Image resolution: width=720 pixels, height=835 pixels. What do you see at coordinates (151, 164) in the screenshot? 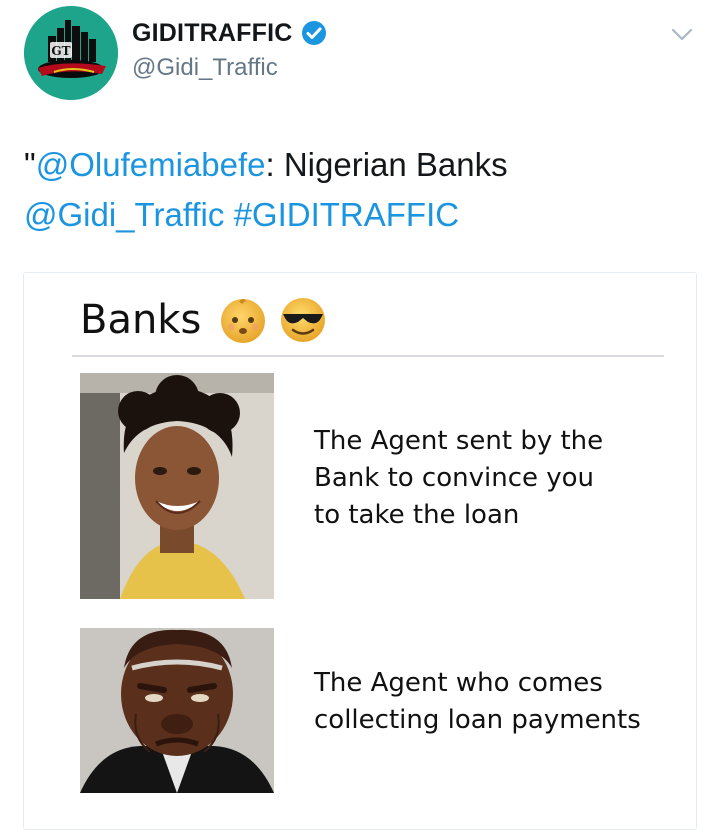
I see `mention-link-olufemiabefe: @Olufemiabefe` at bounding box center [151, 164].